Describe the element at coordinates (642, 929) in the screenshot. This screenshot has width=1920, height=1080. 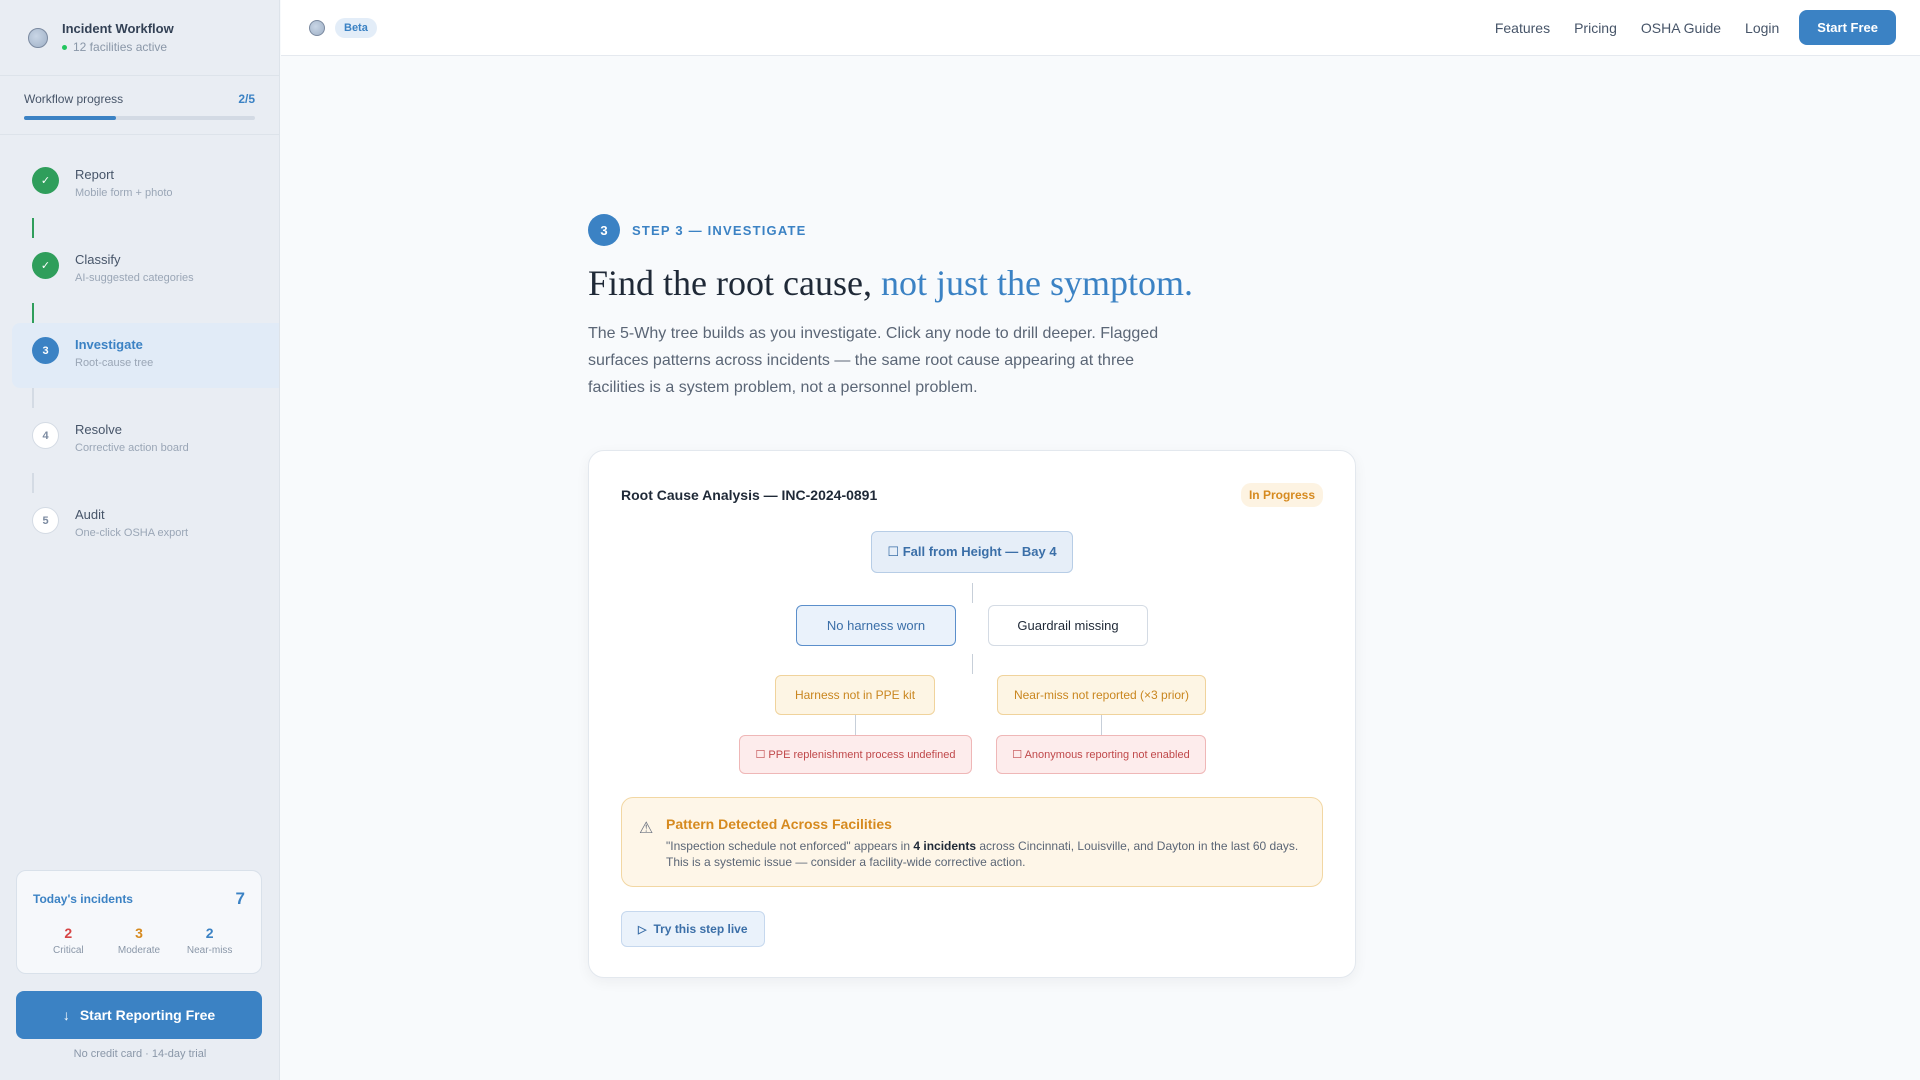
I see `play-icon: ▷` at that location.